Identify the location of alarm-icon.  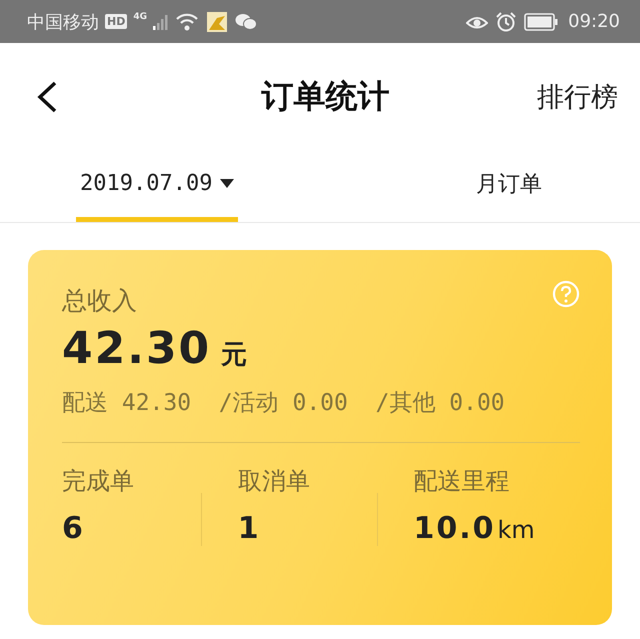
(506, 22).